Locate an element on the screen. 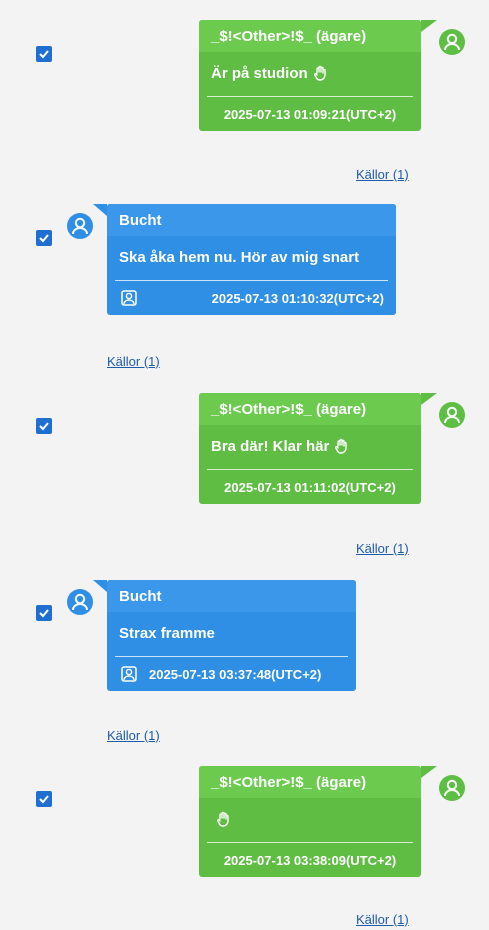  message-footer: 2025-07-13 03:37:48(UTC+2) is located at coordinates (231, 674).